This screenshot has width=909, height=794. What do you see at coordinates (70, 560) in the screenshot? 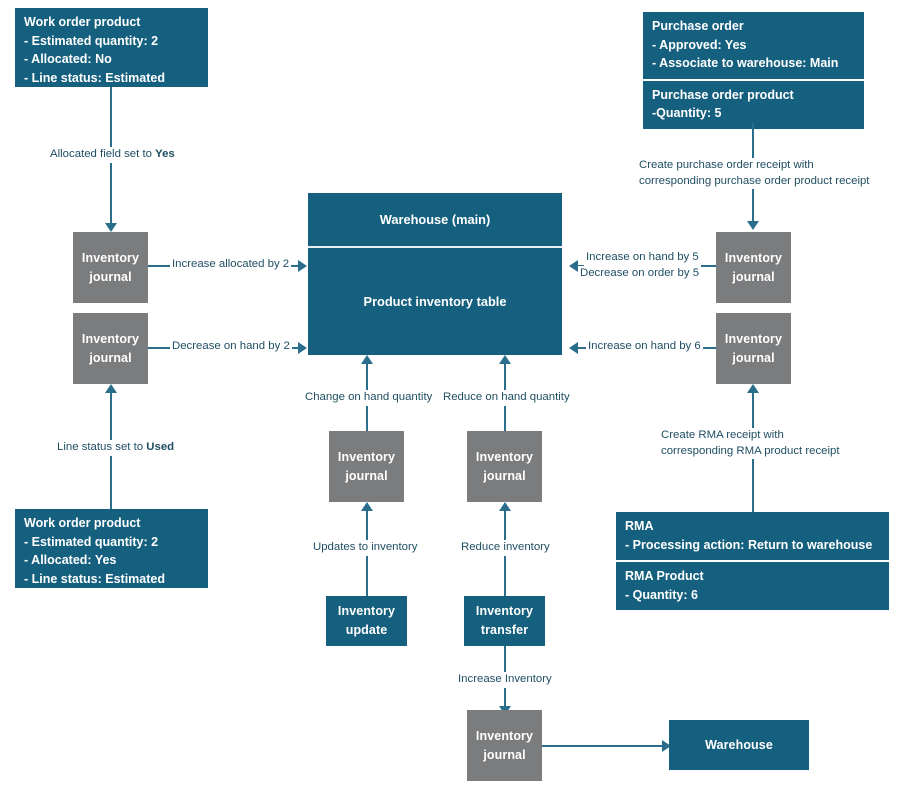
I see `work-order-product-after-line2: - Allocated: Yes` at bounding box center [70, 560].